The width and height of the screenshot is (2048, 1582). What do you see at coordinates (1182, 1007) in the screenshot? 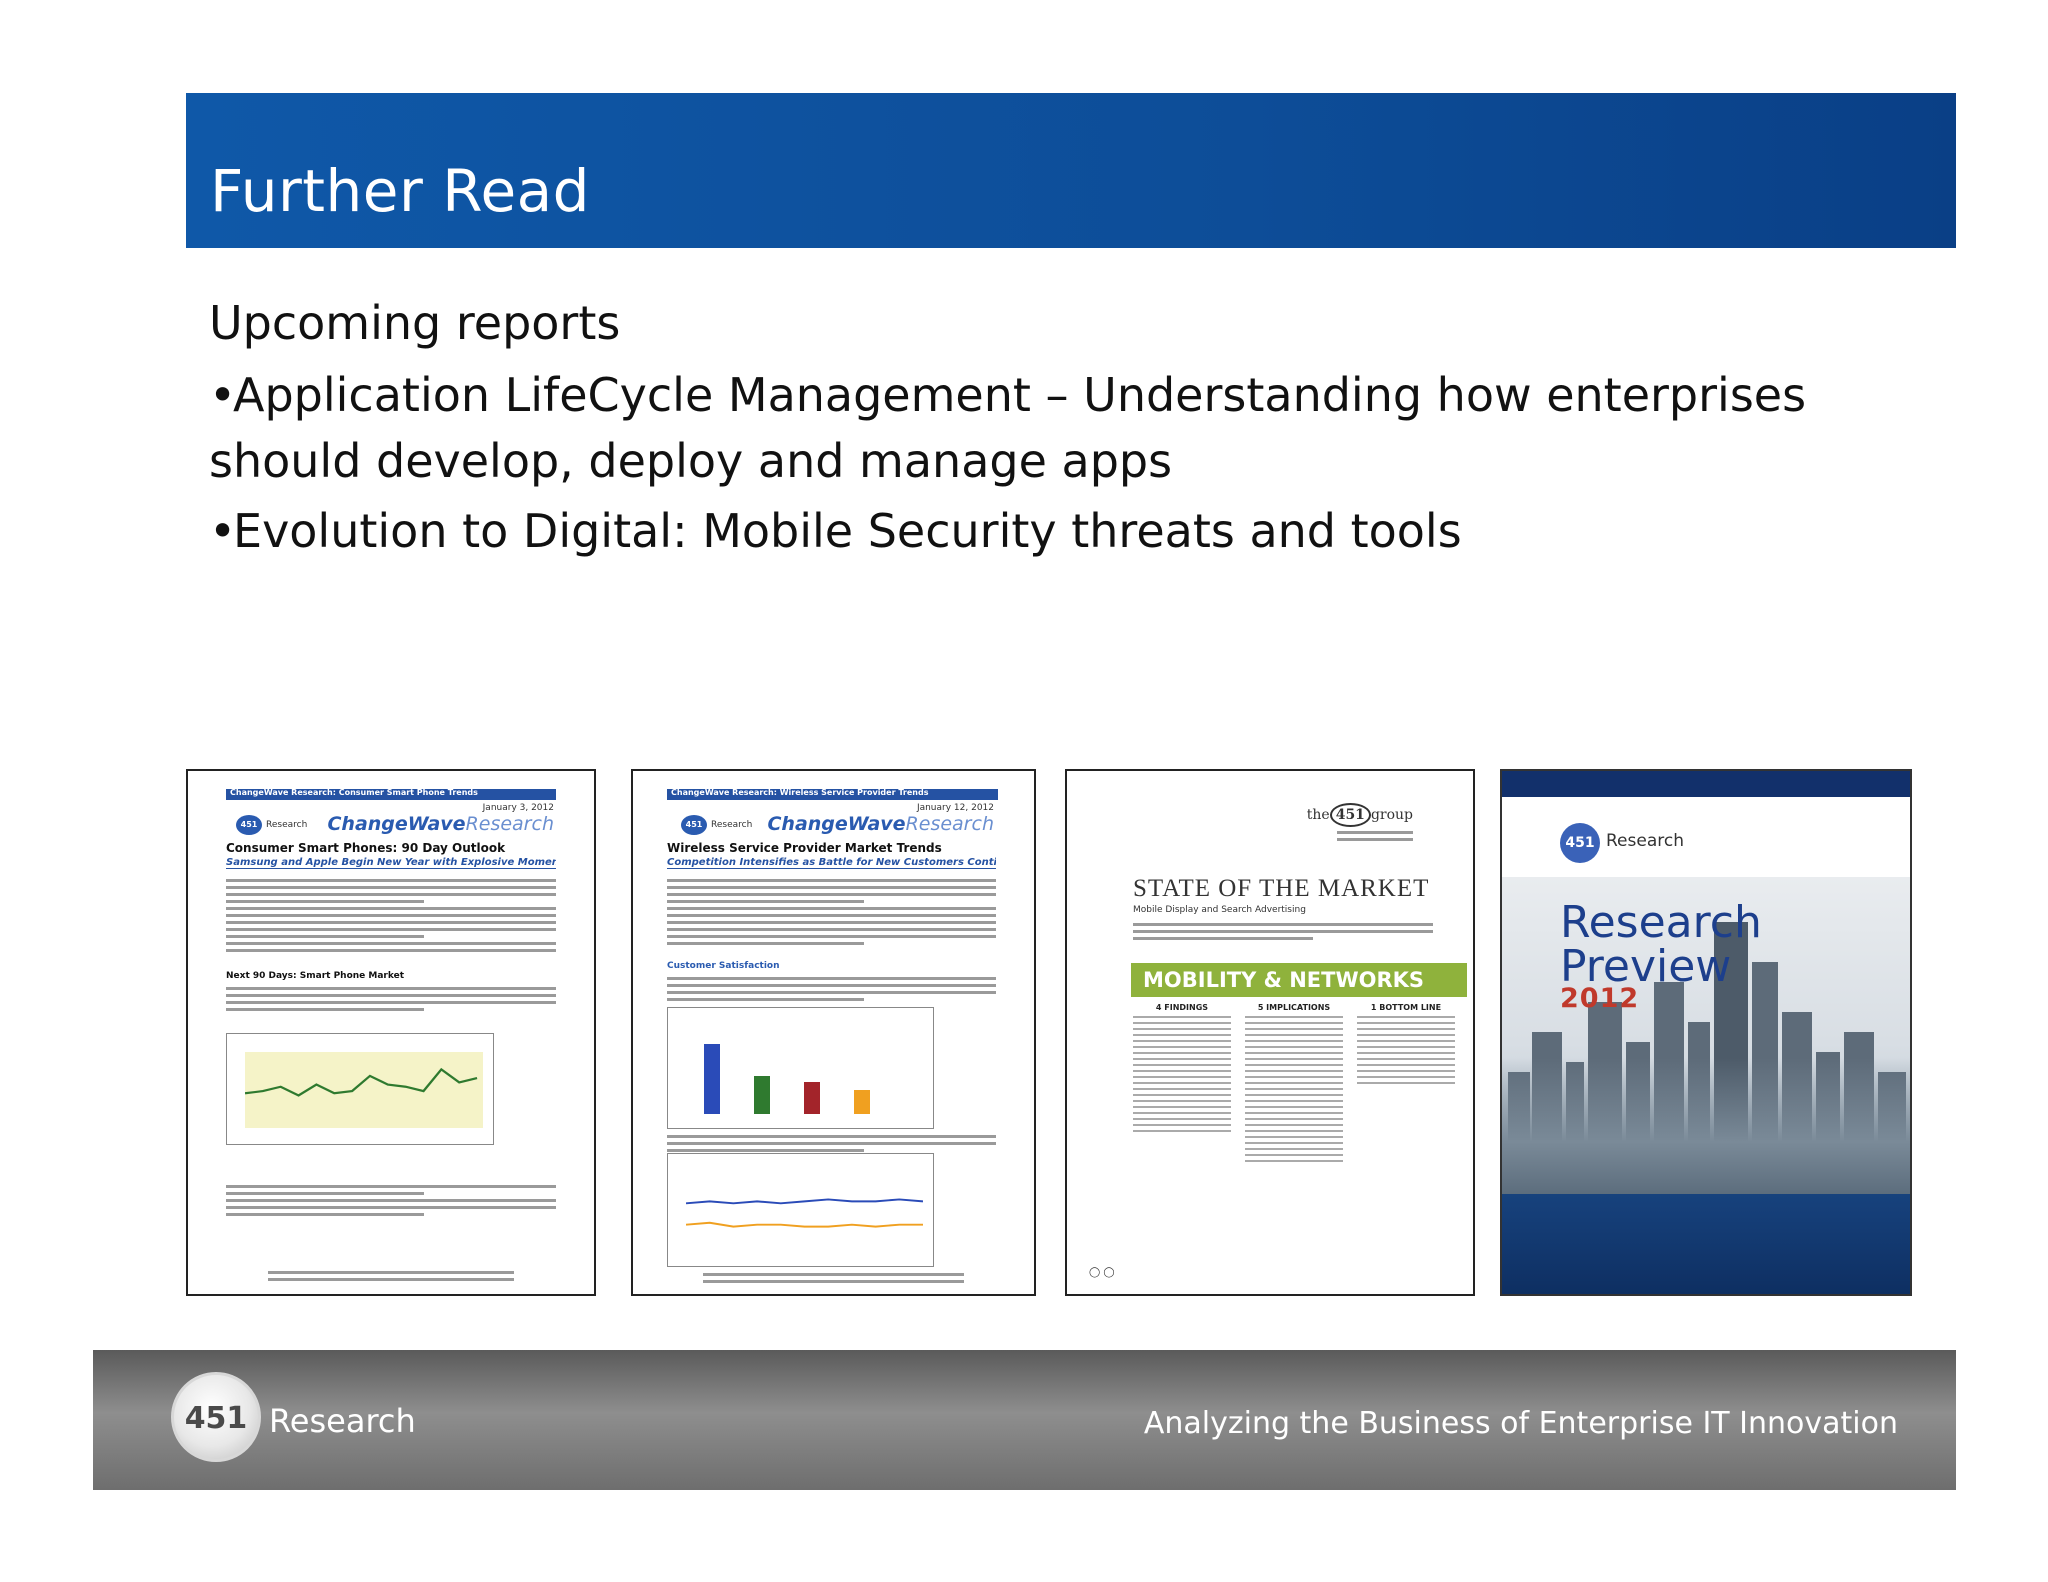
I see `column-heading: 4 FINDINGS` at bounding box center [1182, 1007].